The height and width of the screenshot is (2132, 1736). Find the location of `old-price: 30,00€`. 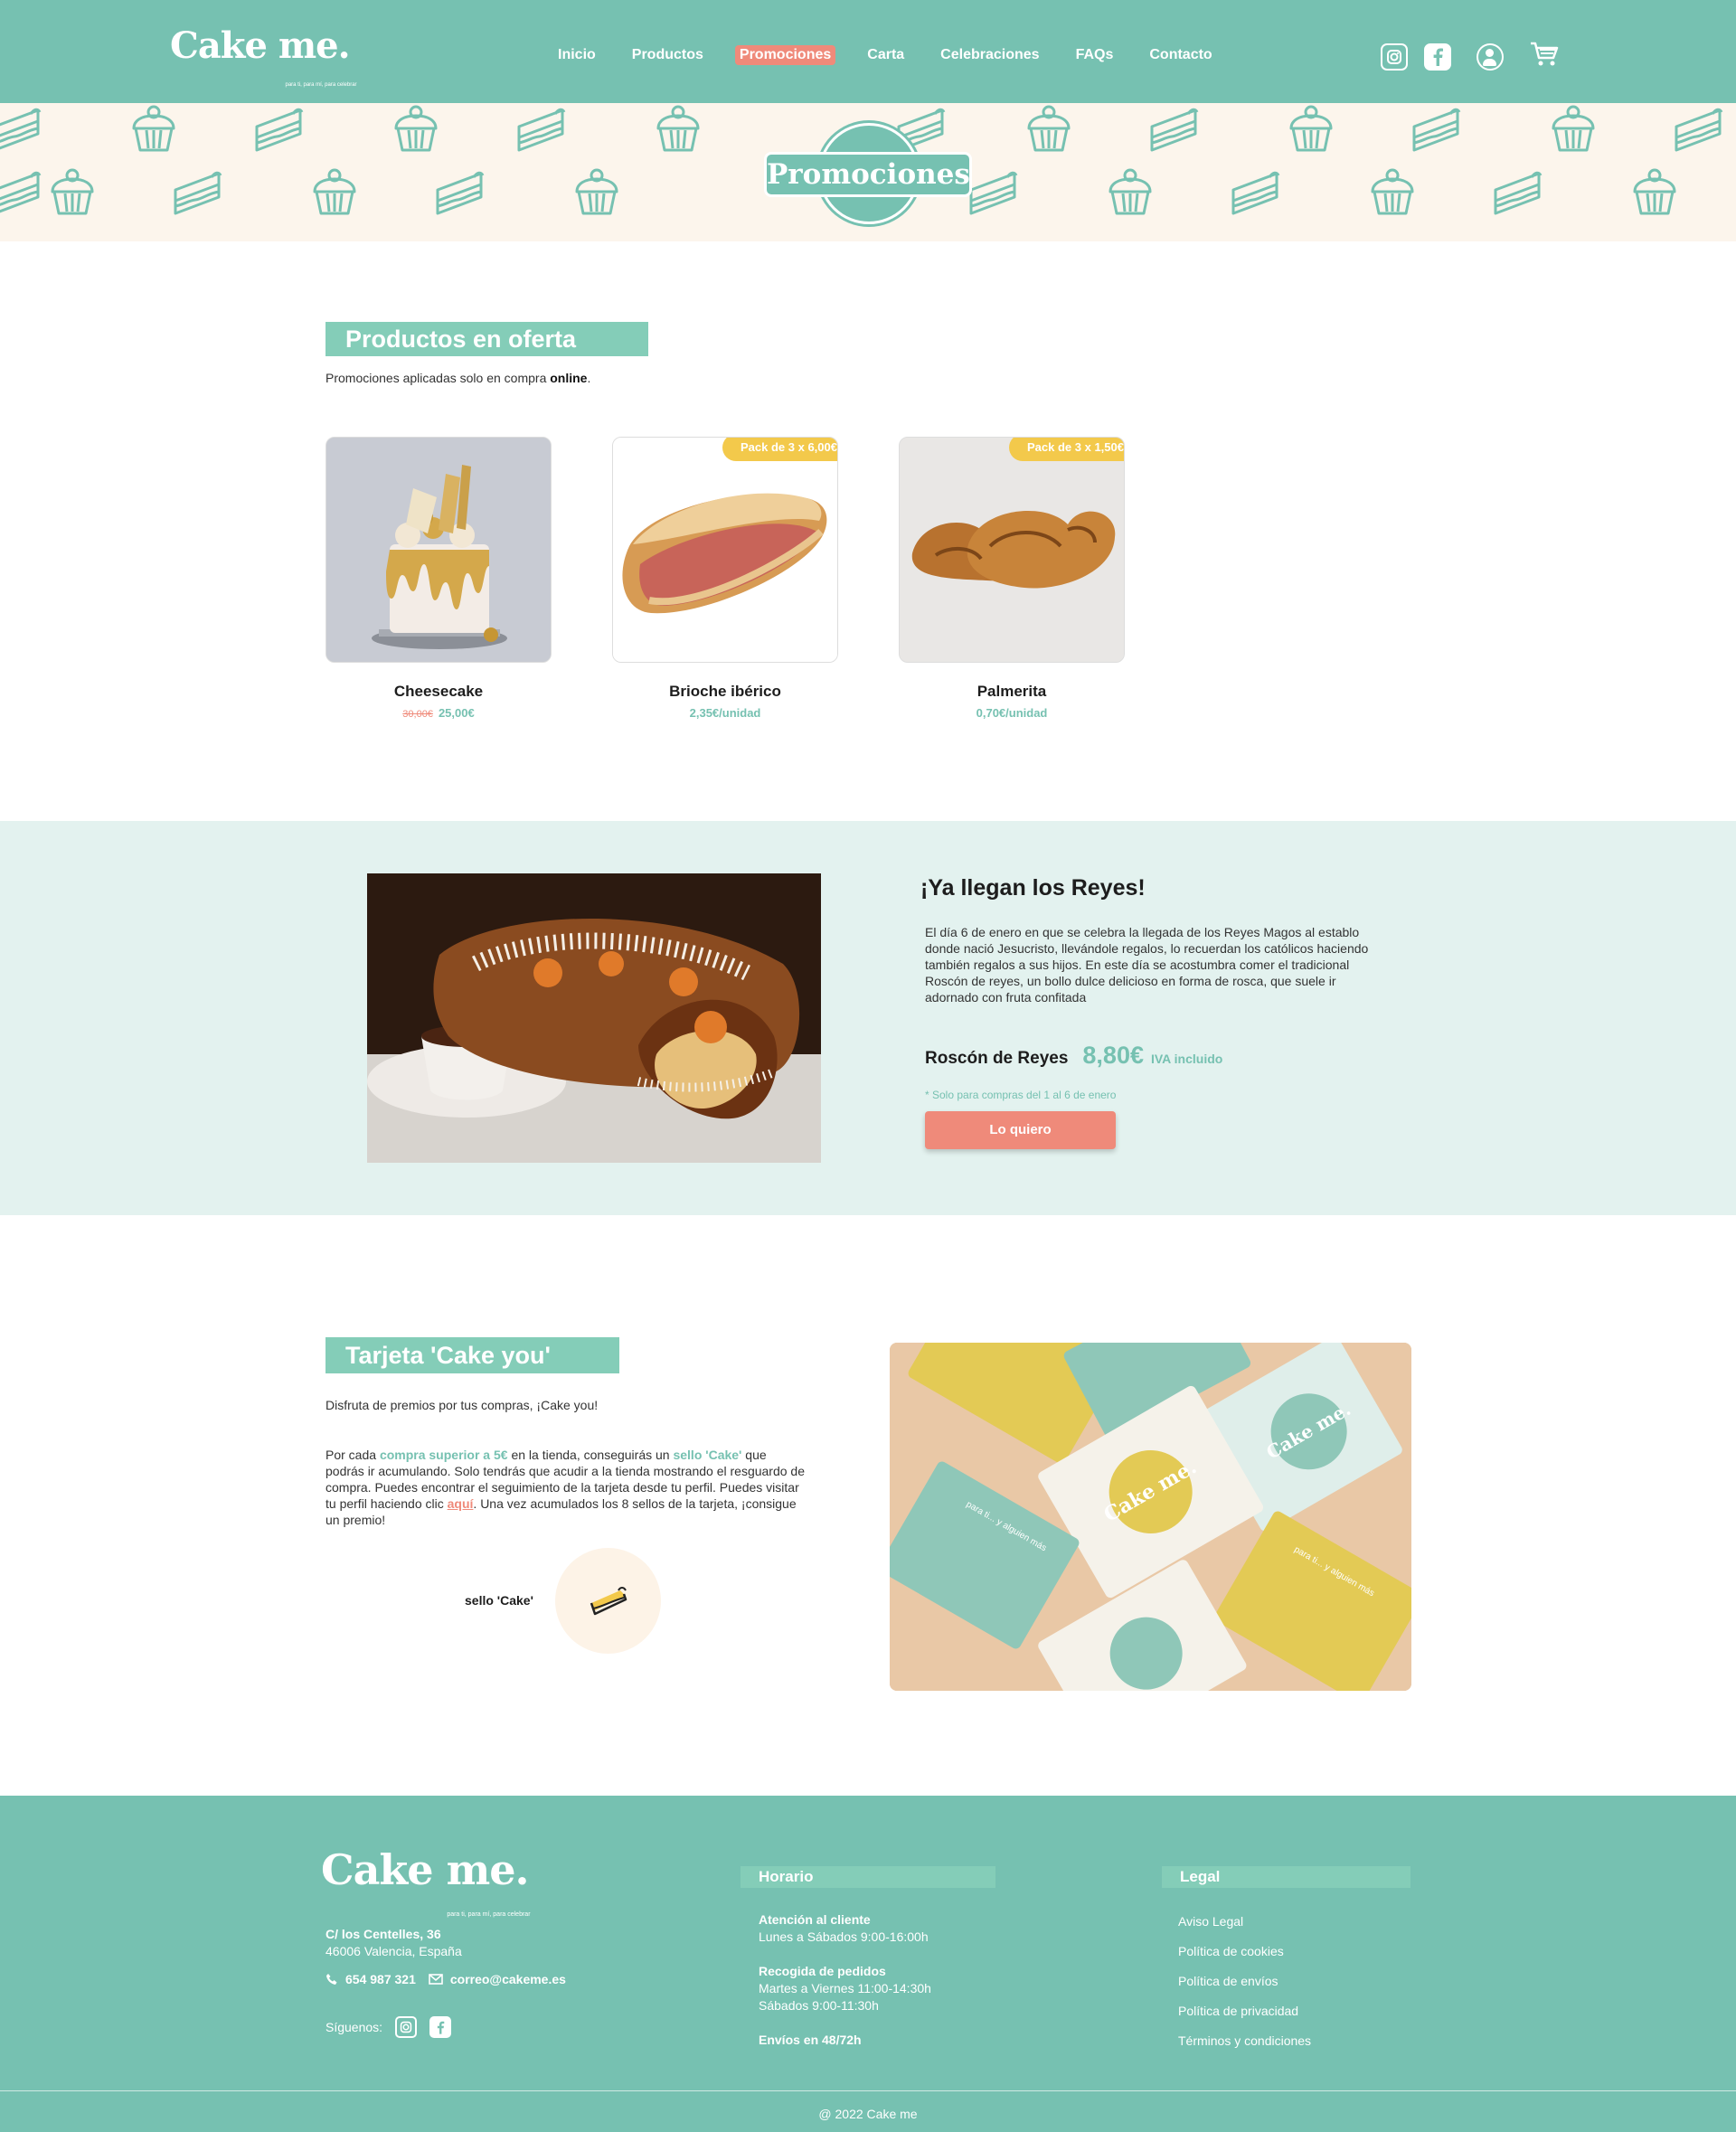

old-price: 30,00€ is located at coordinates (418, 714).